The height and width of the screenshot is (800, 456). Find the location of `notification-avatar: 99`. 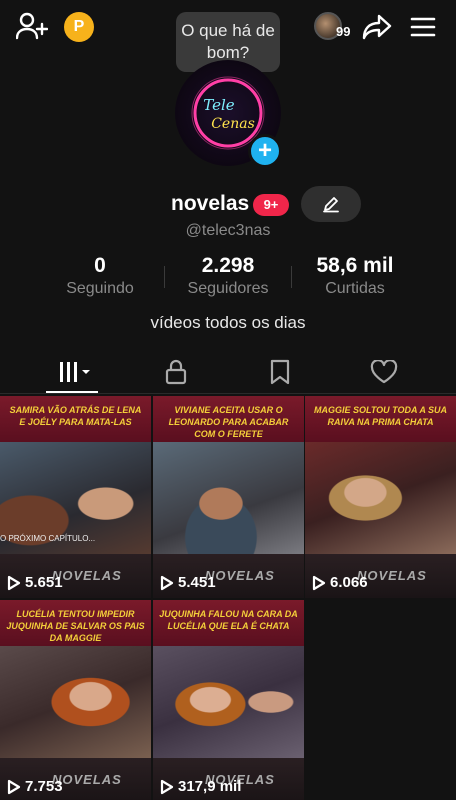

notification-avatar: 99 is located at coordinates (334, 27).